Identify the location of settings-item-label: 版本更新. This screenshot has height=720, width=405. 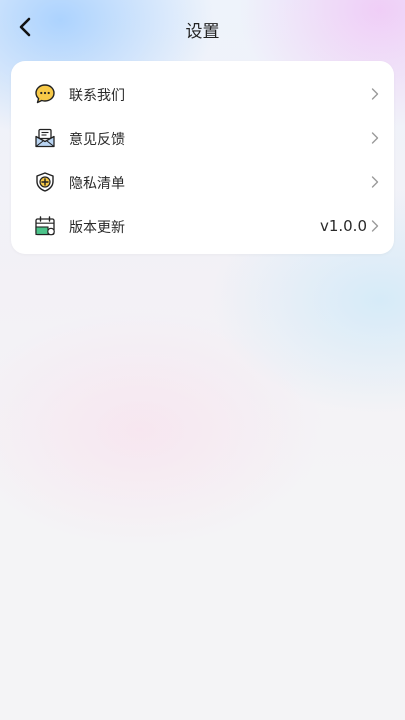
(97, 228).